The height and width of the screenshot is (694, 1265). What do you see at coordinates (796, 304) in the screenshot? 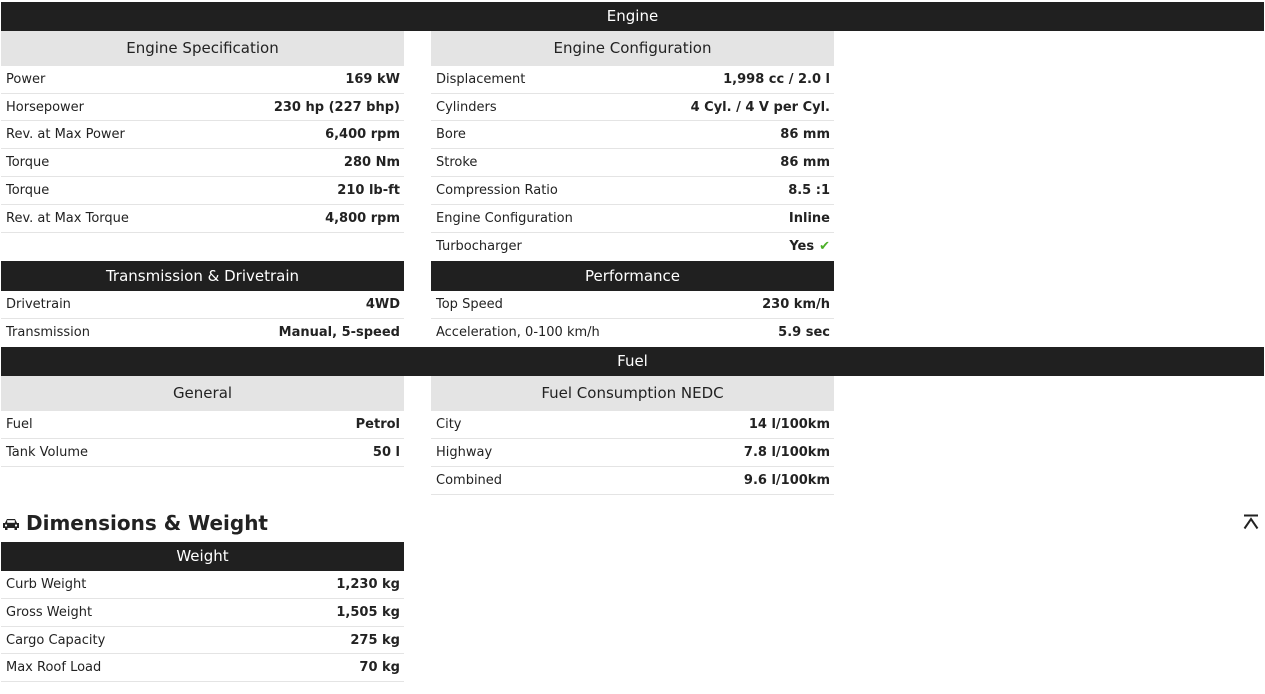
I see `row-value: 230 km/h` at bounding box center [796, 304].